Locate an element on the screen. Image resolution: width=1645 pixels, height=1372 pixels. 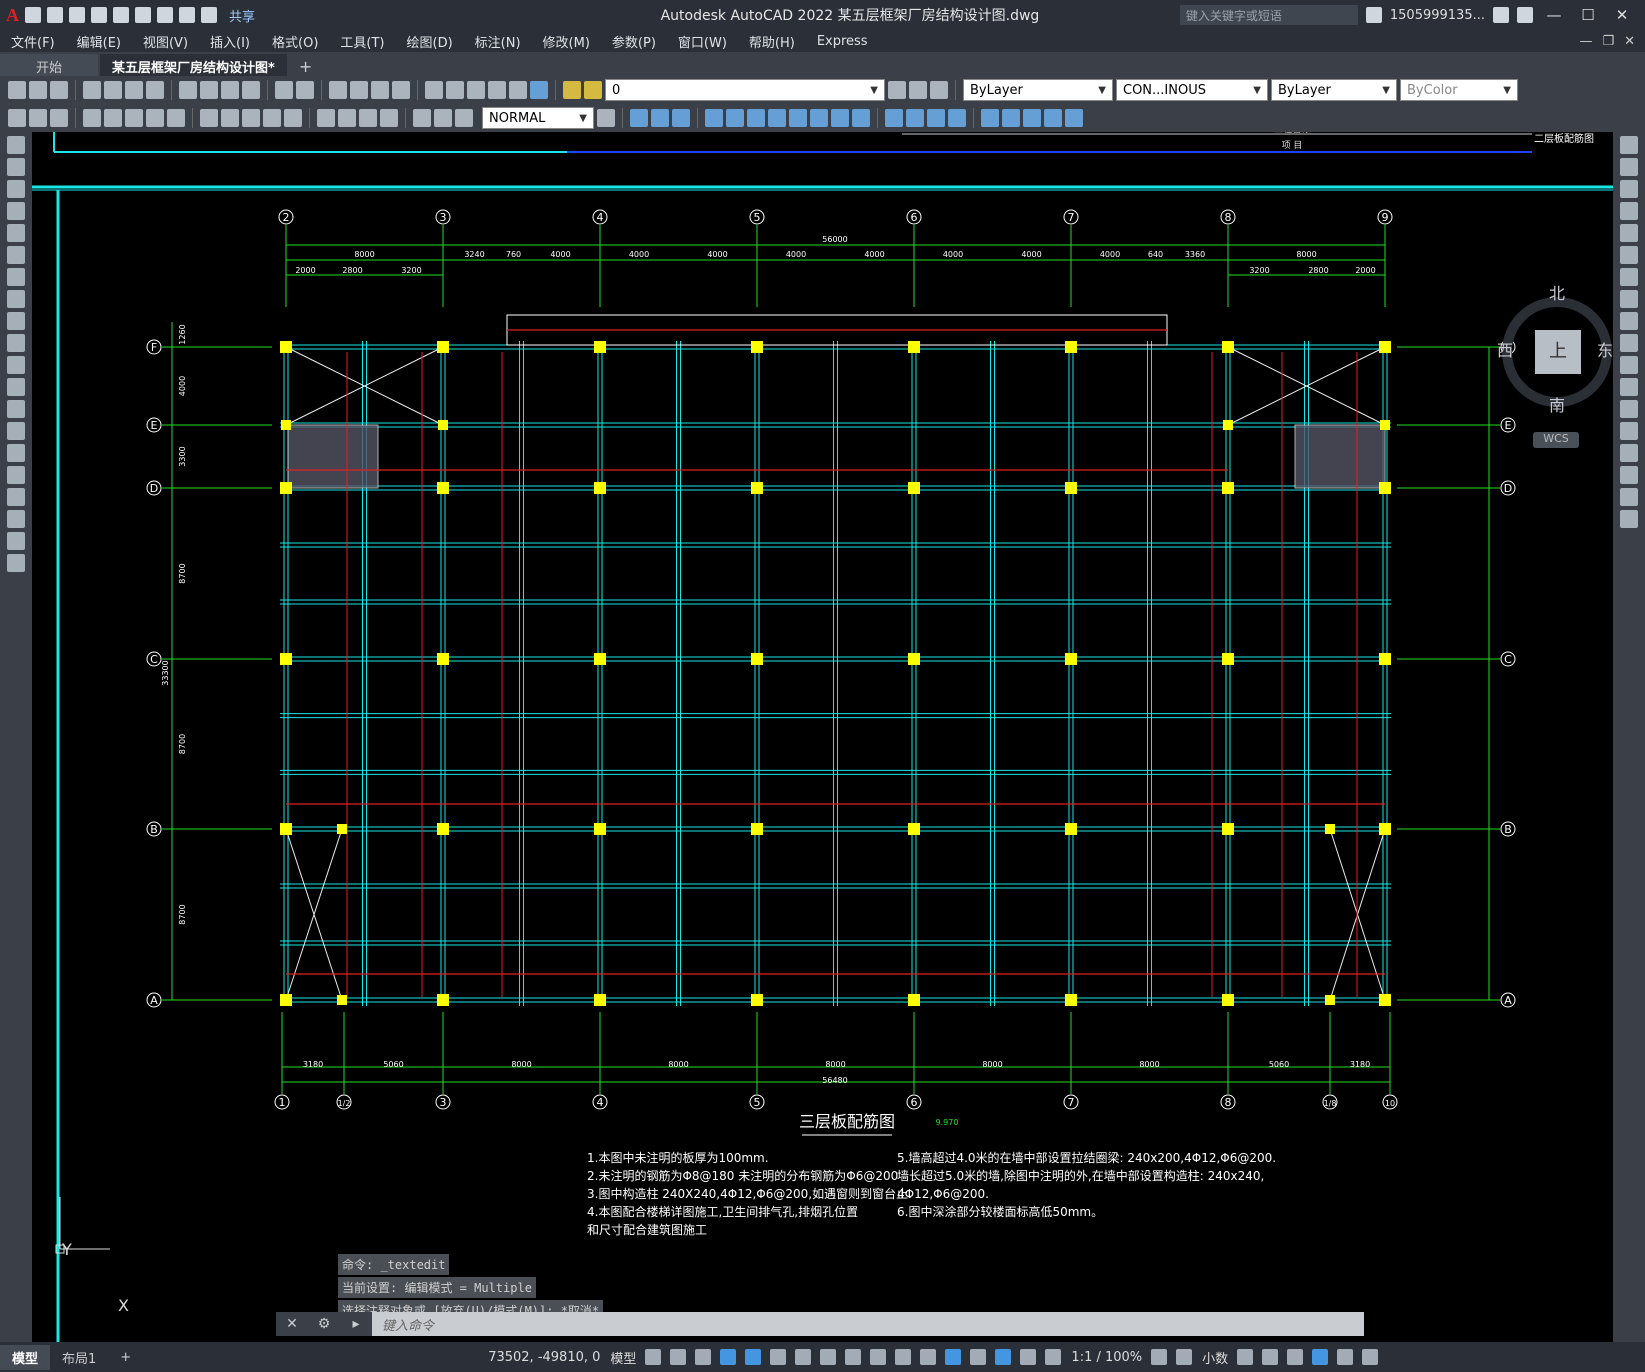
arc-icon is located at coordinates (16, 255).